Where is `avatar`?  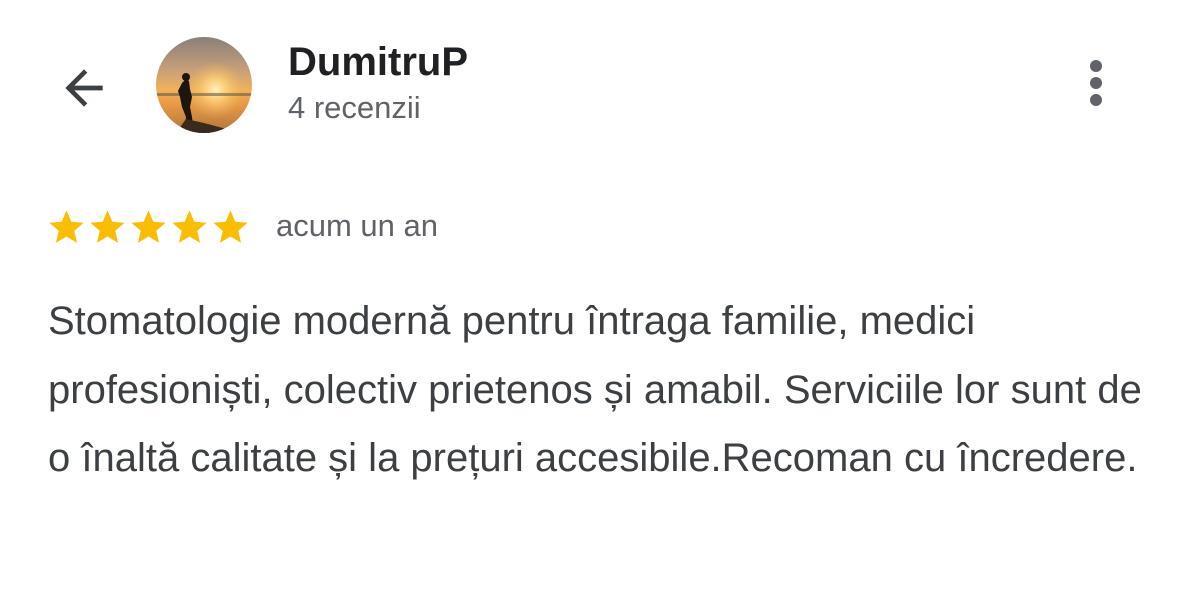
avatar is located at coordinates (204, 85).